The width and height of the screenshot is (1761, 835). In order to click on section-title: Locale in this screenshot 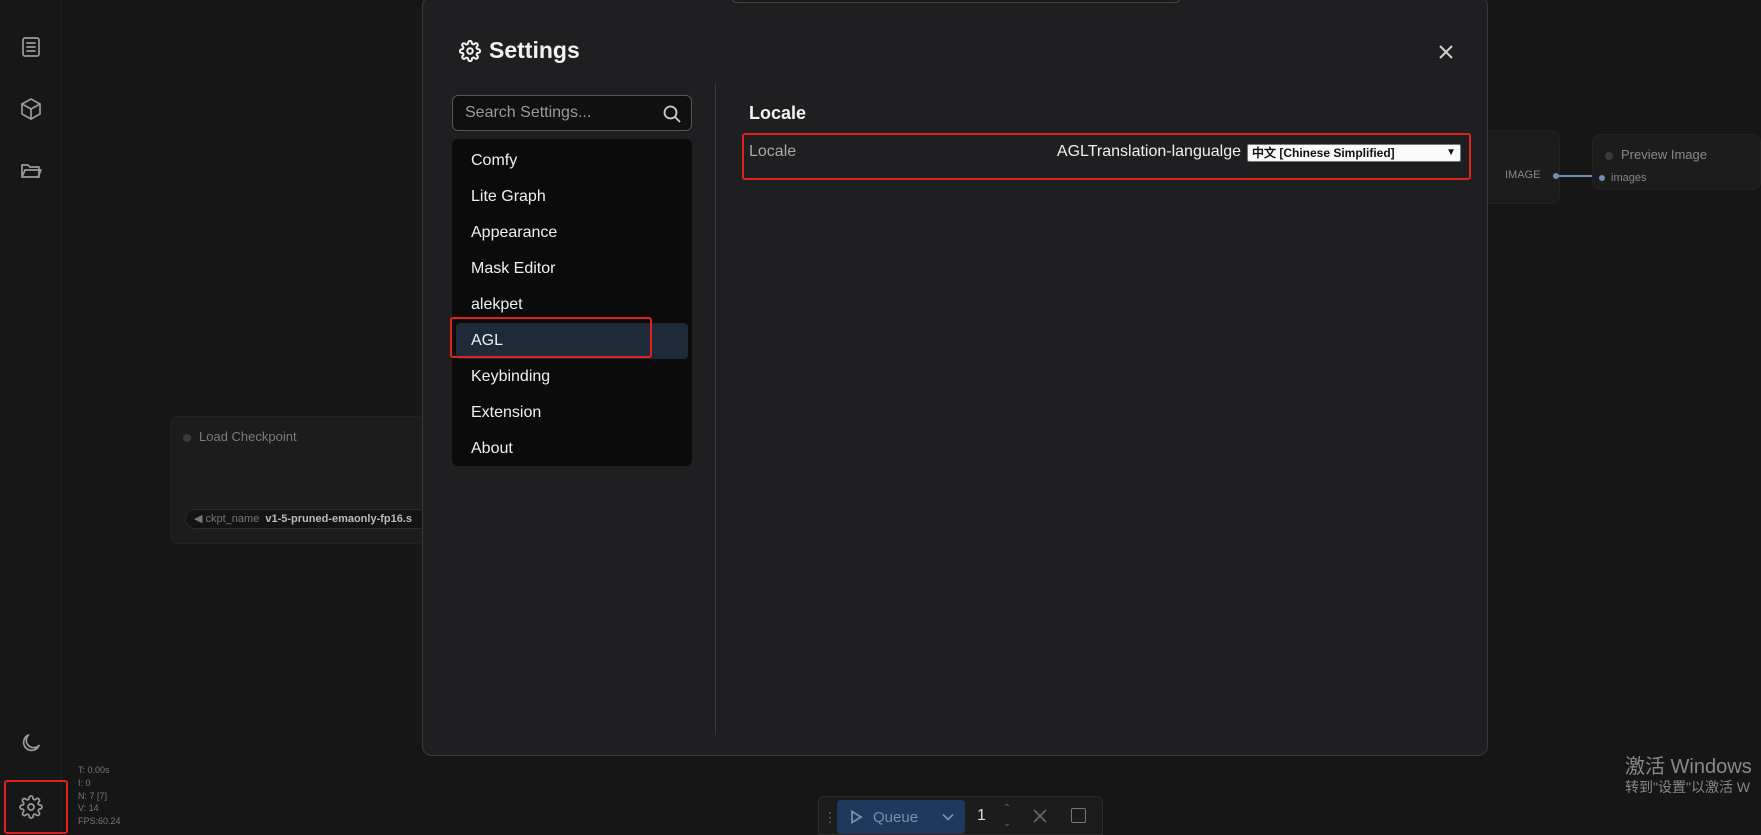, I will do `click(778, 113)`.